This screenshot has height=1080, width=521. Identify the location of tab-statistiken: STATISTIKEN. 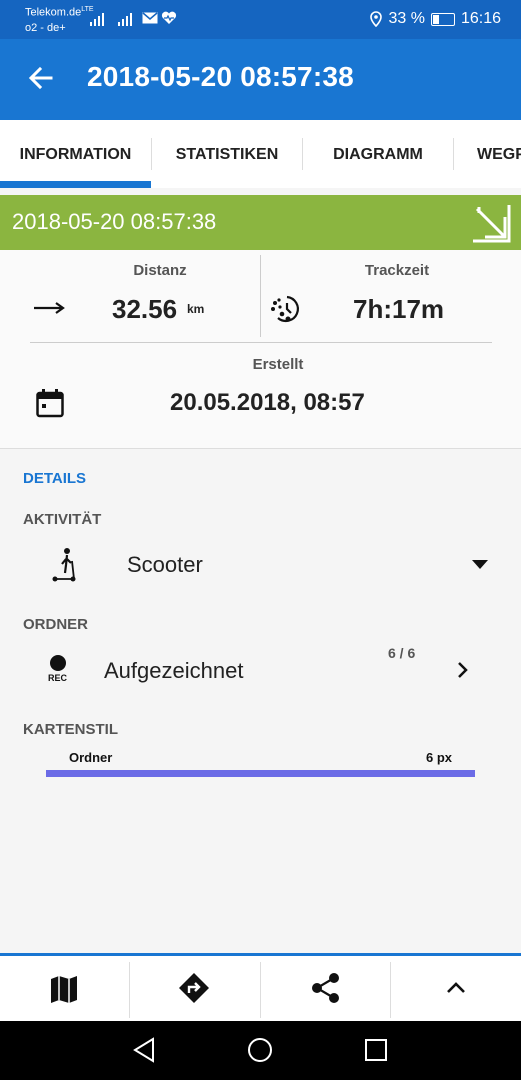
(227, 154).